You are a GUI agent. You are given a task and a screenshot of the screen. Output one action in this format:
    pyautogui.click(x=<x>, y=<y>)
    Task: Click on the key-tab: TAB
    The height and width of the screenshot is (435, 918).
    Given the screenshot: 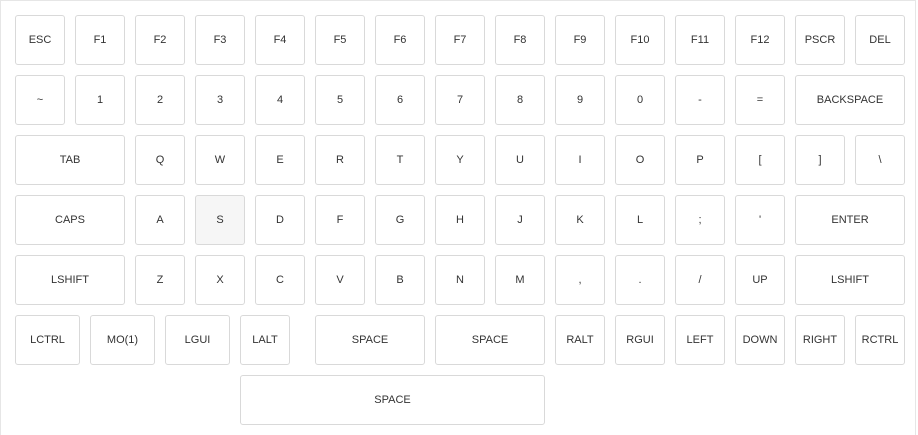 What is the action you would take?
    pyautogui.click(x=70, y=160)
    